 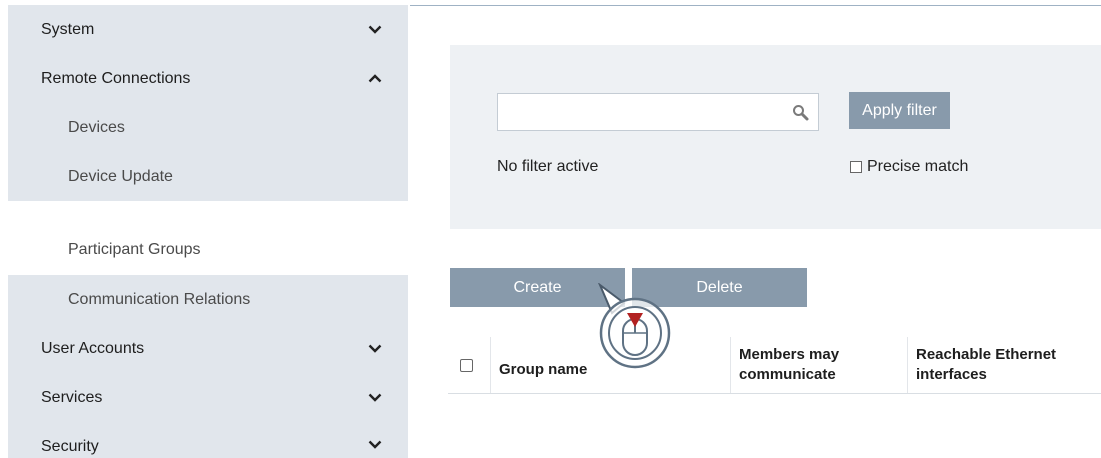 What do you see at coordinates (856, 167) in the screenshot?
I see `precise-match-checkbox` at bounding box center [856, 167].